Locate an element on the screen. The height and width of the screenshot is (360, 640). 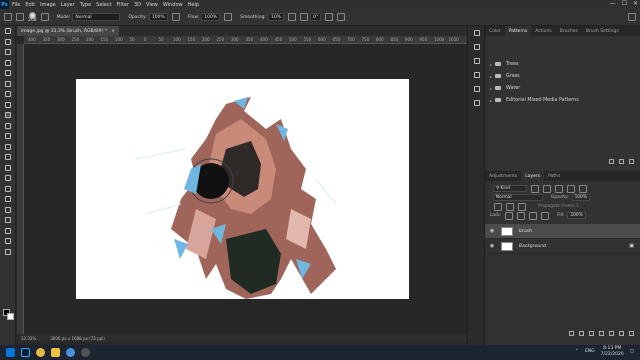
unify-visibility-icon is located at coordinates (510, 206).